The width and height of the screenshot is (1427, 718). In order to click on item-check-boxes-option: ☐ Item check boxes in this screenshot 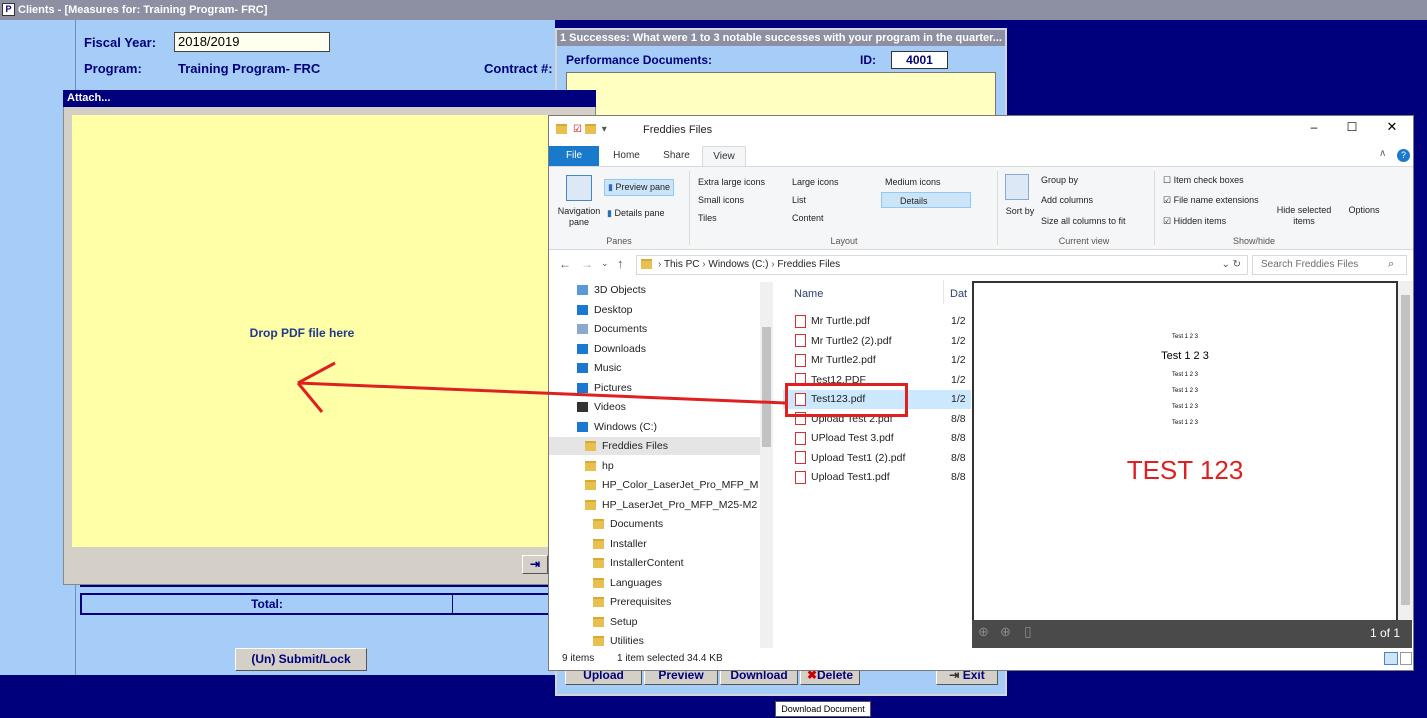, I will do `click(1203, 180)`.